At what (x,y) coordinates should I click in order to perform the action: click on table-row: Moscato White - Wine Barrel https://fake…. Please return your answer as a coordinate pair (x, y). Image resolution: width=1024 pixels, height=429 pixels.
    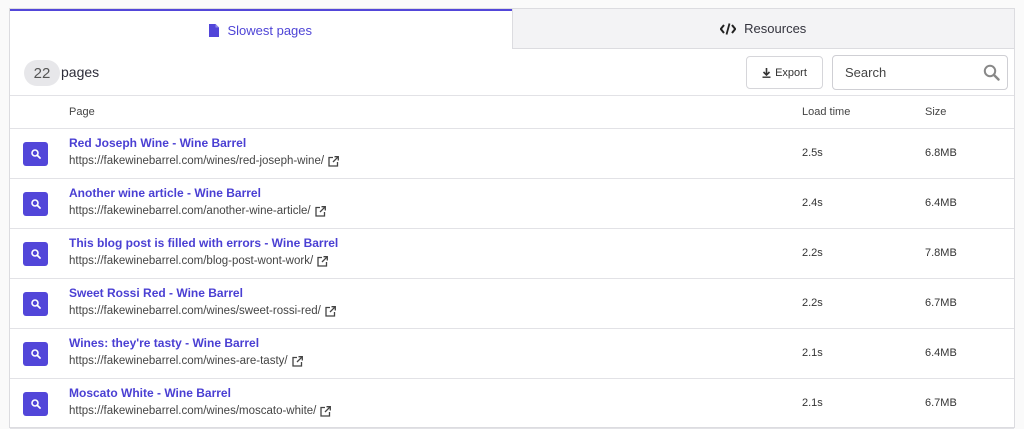
    Looking at the image, I should click on (512, 404).